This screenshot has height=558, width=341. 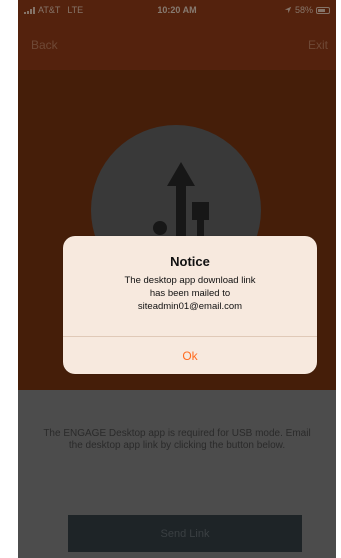 I want to click on dialog-message-email: siteadmin01@email.com, so click(x=190, y=306).